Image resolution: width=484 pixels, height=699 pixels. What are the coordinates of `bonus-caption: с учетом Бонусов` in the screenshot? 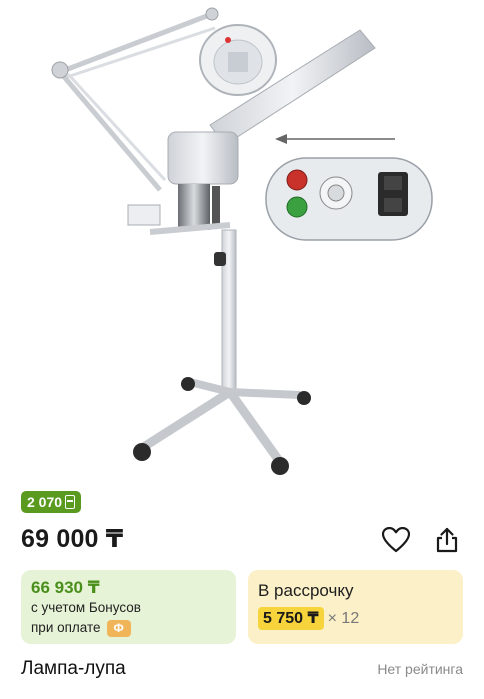 It's located at (86, 607).